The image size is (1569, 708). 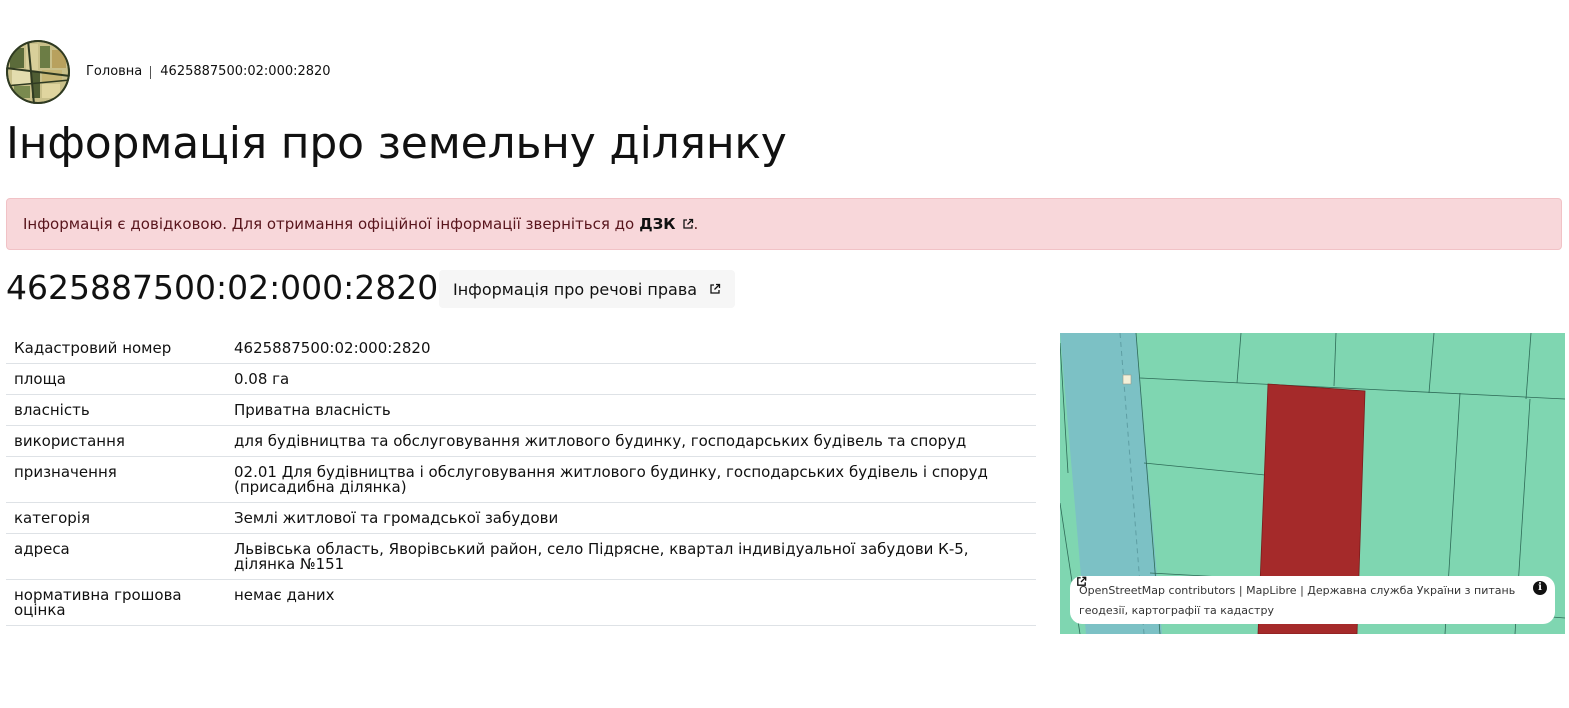 What do you see at coordinates (696, 224) in the screenshot?
I see `alert-suffix: .` at bounding box center [696, 224].